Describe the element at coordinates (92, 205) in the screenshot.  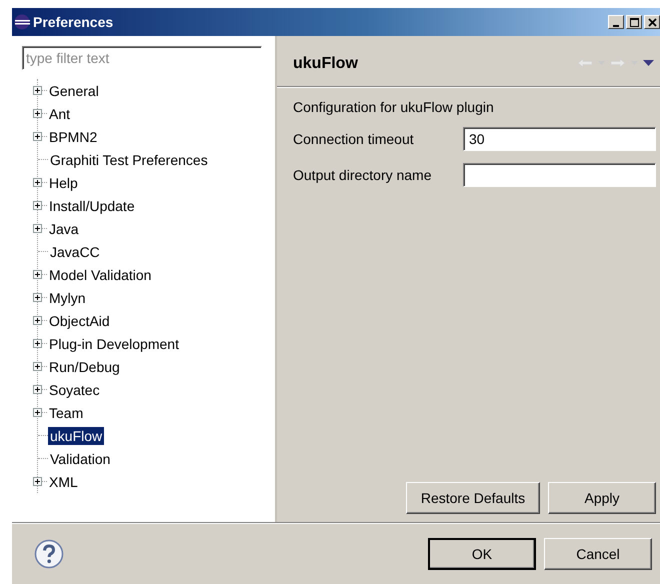
I see `tree-item: Install/Update` at that location.